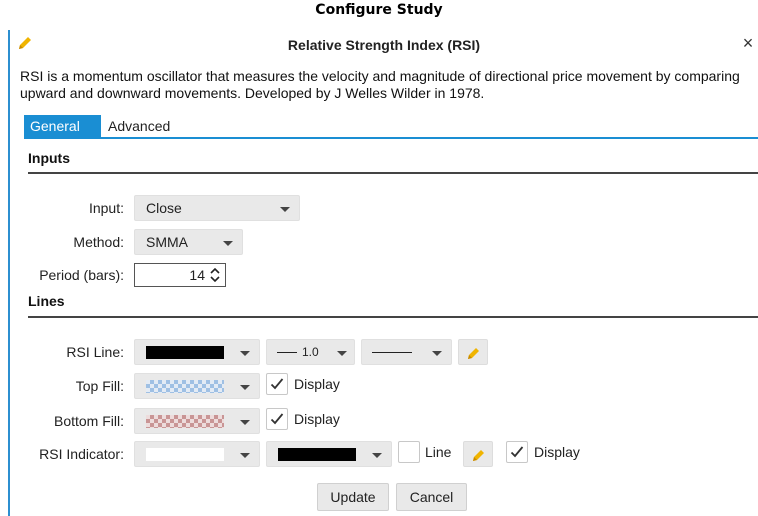  What do you see at coordinates (167, 242) in the screenshot?
I see `method-select-value: SMMA` at bounding box center [167, 242].